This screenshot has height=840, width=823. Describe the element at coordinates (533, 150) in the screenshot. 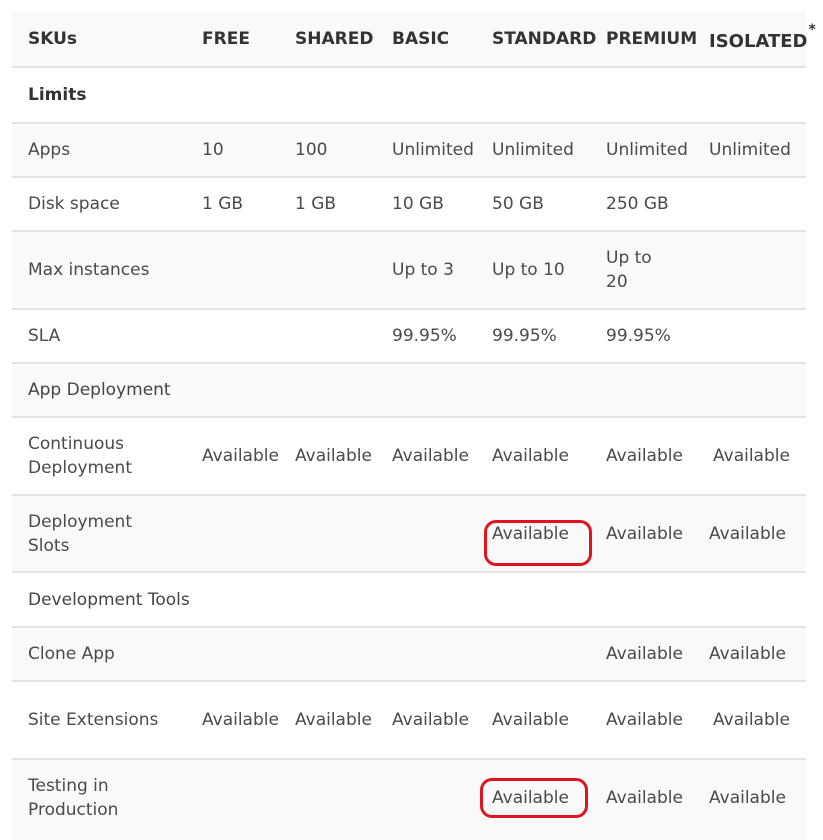

I see `cell-standard: Unlimited` at that location.